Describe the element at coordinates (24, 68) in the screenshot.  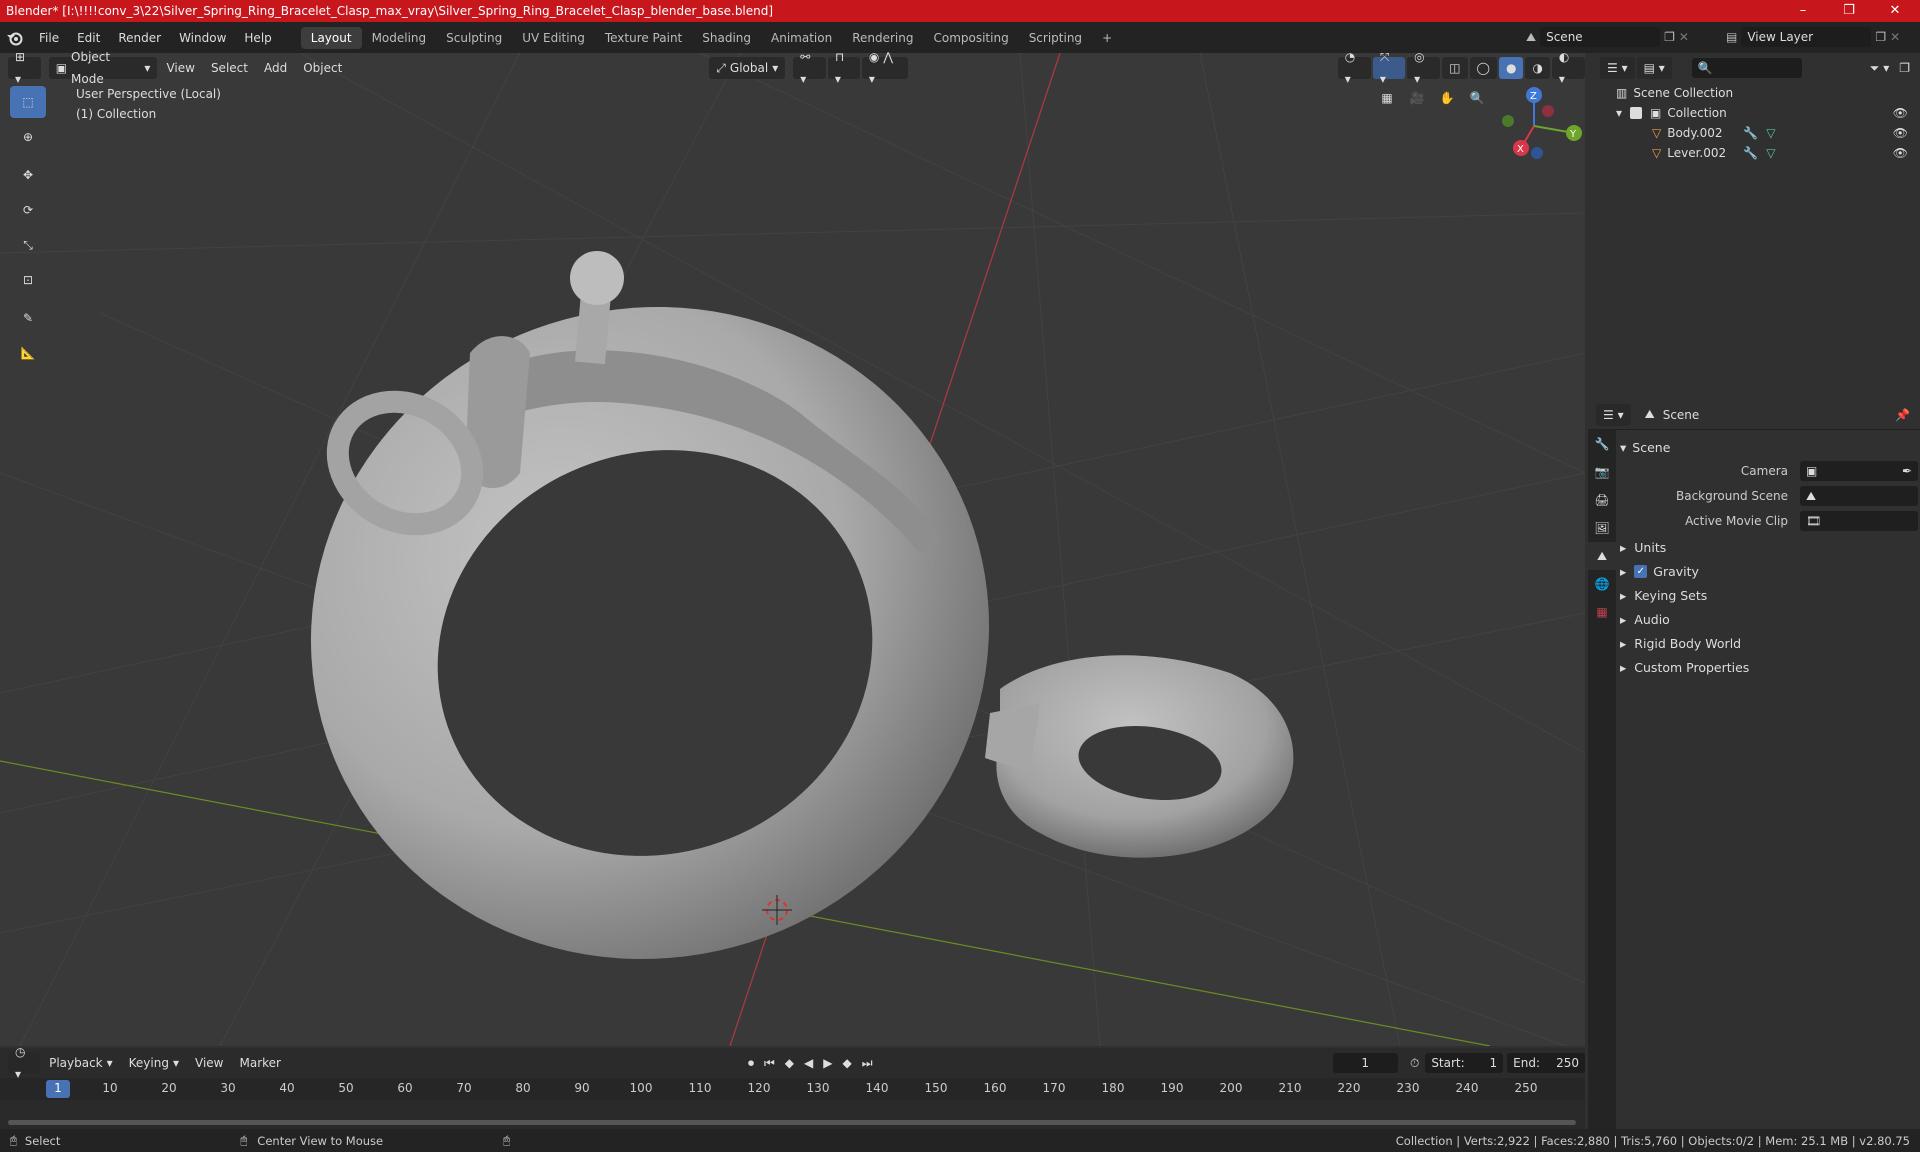
I see `editor-type-icon: ⊞ ▾` at that location.